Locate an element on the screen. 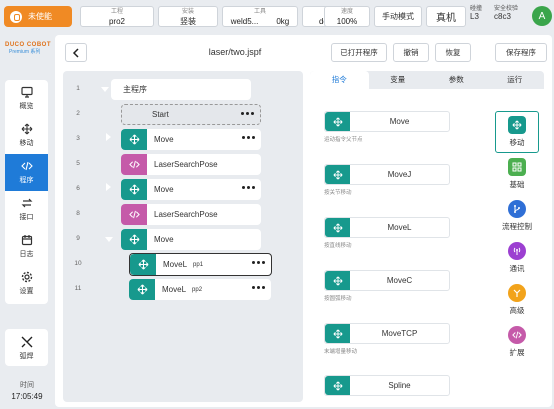 The image size is (554, 409). command-movec-button: MoveC is located at coordinates (387, 280).